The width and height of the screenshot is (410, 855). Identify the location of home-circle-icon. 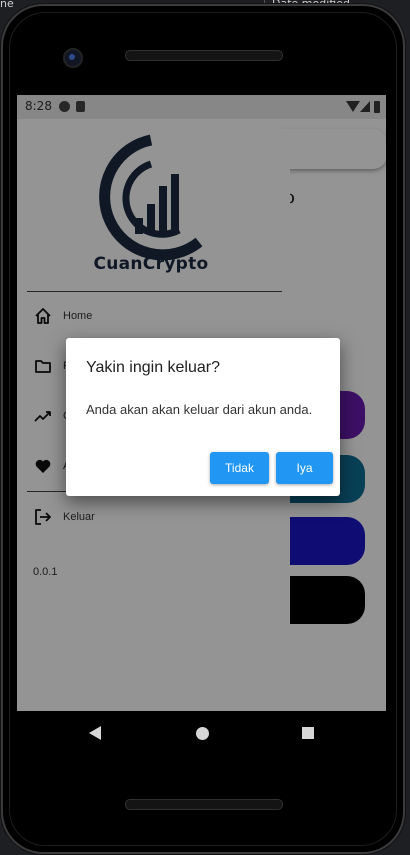
(202, 733).